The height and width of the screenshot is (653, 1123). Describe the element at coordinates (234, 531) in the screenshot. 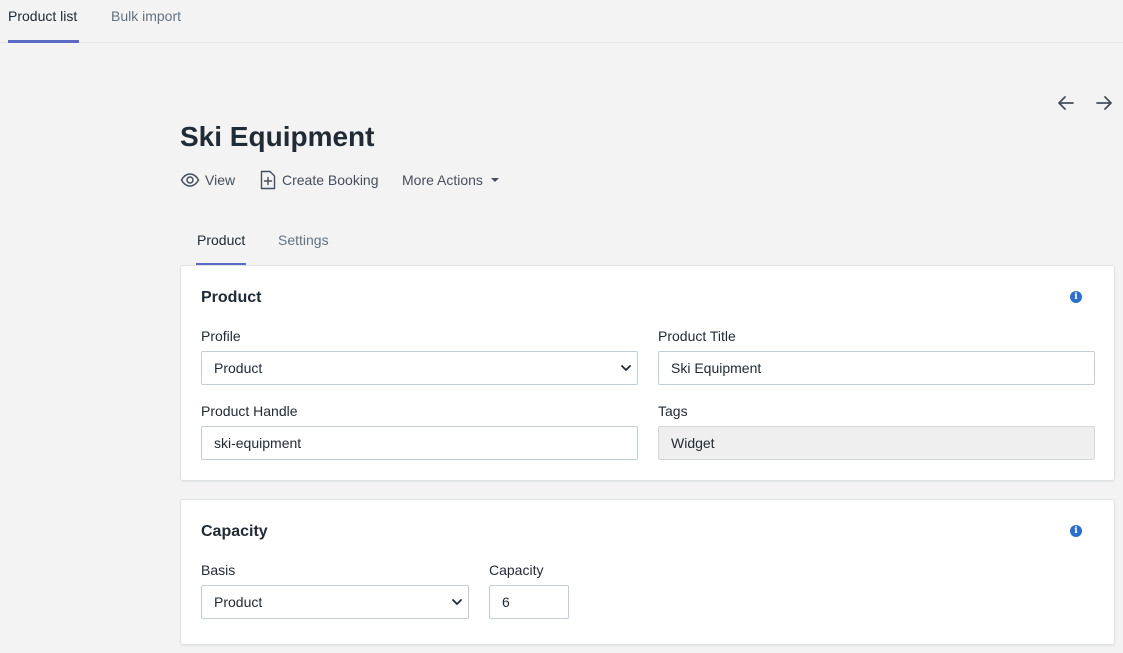

I see `capacity-card-title: Capacity` at that location.